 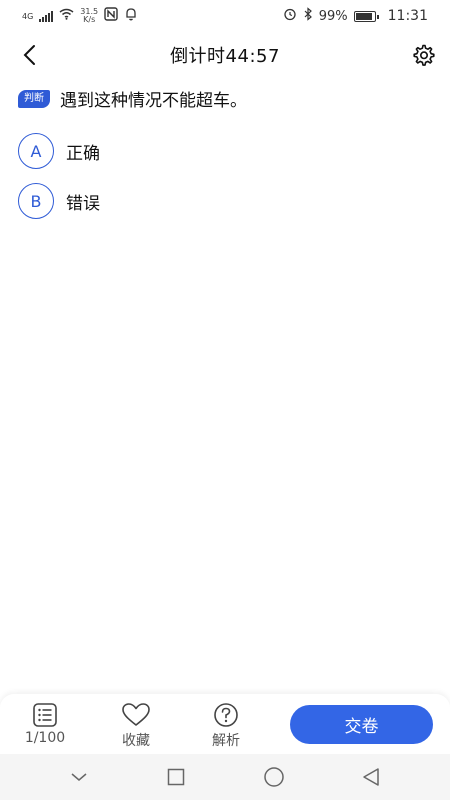 What do you see at coordinates (34, 98) in the screenshot?
I see `question-type-badge: 判断` at bounding box center [34, 98].